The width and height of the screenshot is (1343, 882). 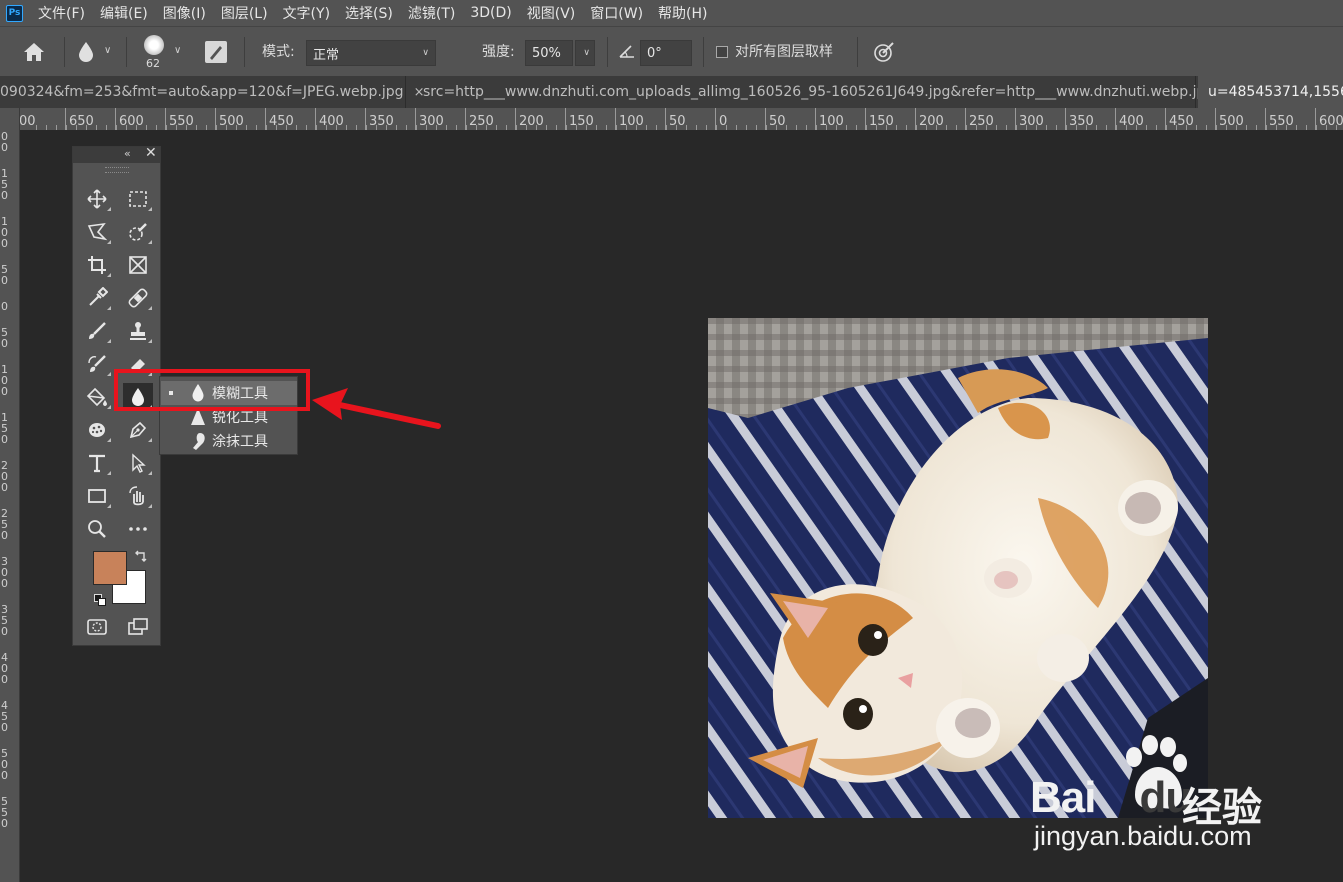 What do you see at coordinates (138, 265) in the screenshot?
I see `frame-tool` at bounding box center [138, 265].